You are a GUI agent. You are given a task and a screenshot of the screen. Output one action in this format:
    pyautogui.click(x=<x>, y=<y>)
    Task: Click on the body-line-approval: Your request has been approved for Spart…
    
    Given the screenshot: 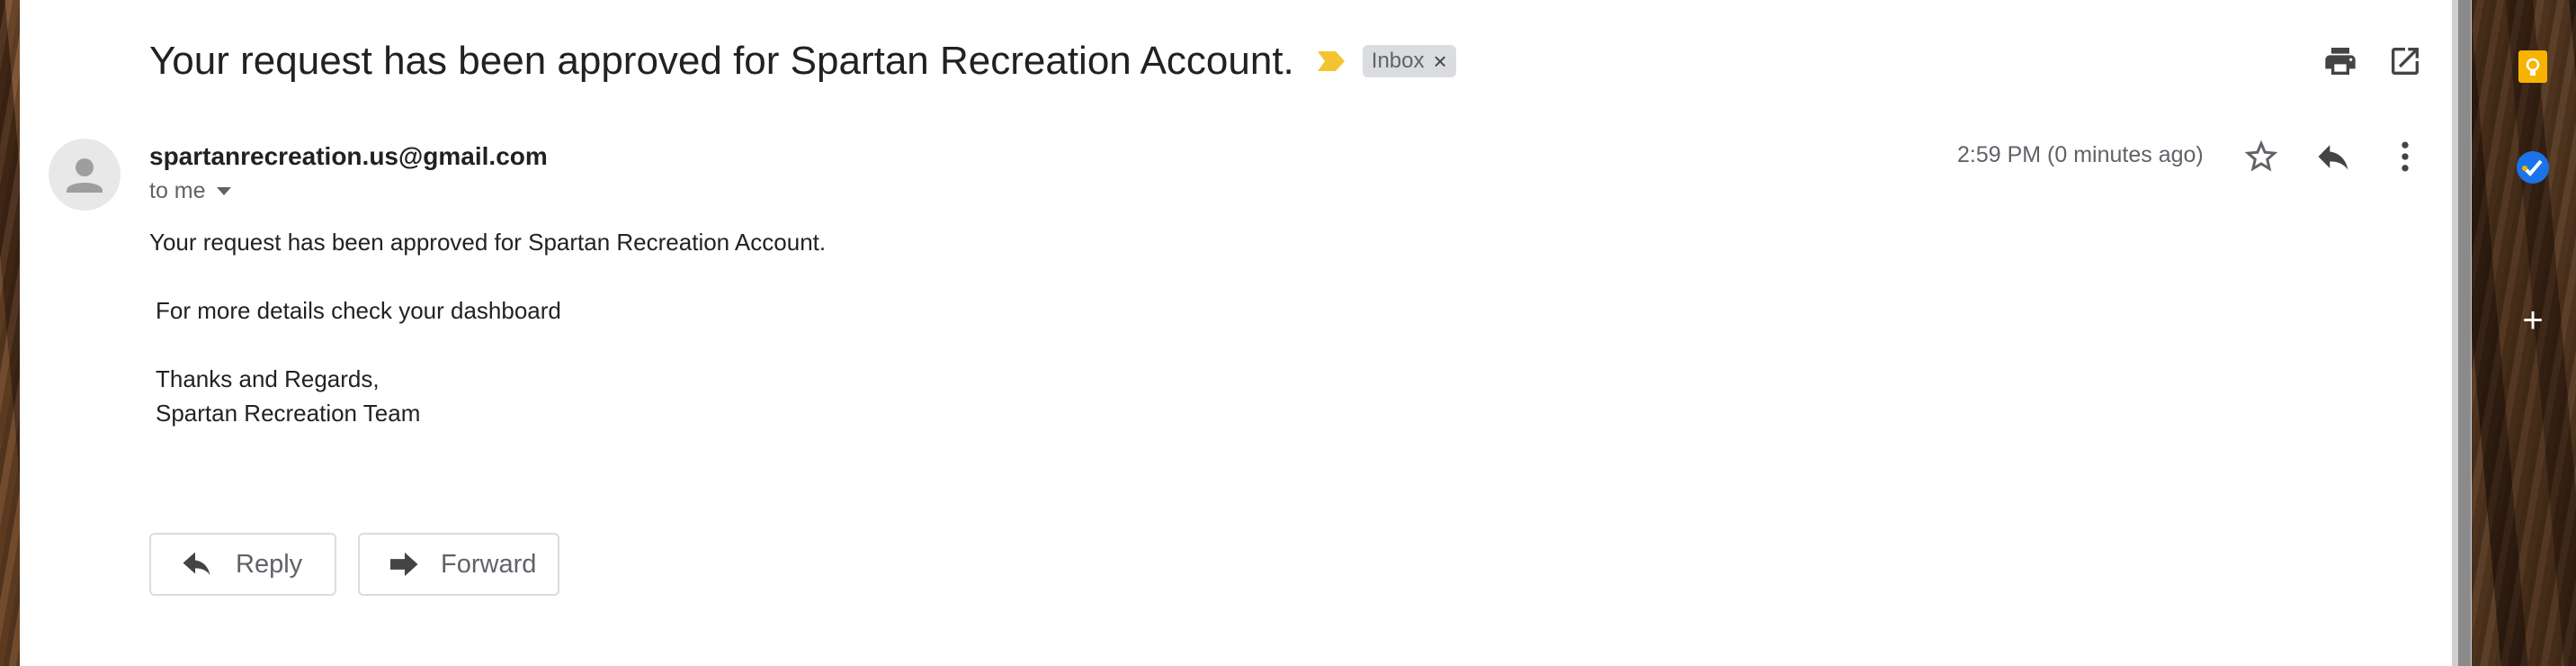 What is the action you would take?
    pyautogui.click(x=488, y=243)
    